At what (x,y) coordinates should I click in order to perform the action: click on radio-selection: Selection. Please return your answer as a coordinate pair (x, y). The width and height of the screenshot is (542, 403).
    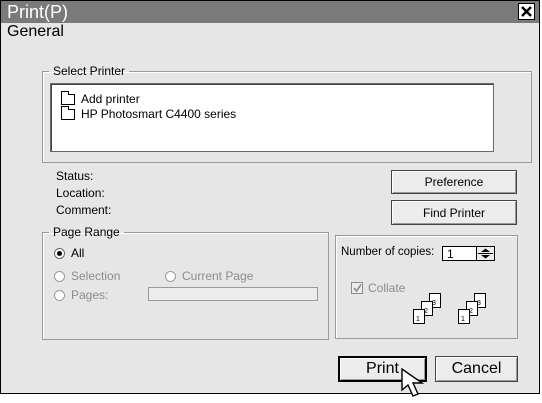
    Looking at the image, I should click on (87, 276).